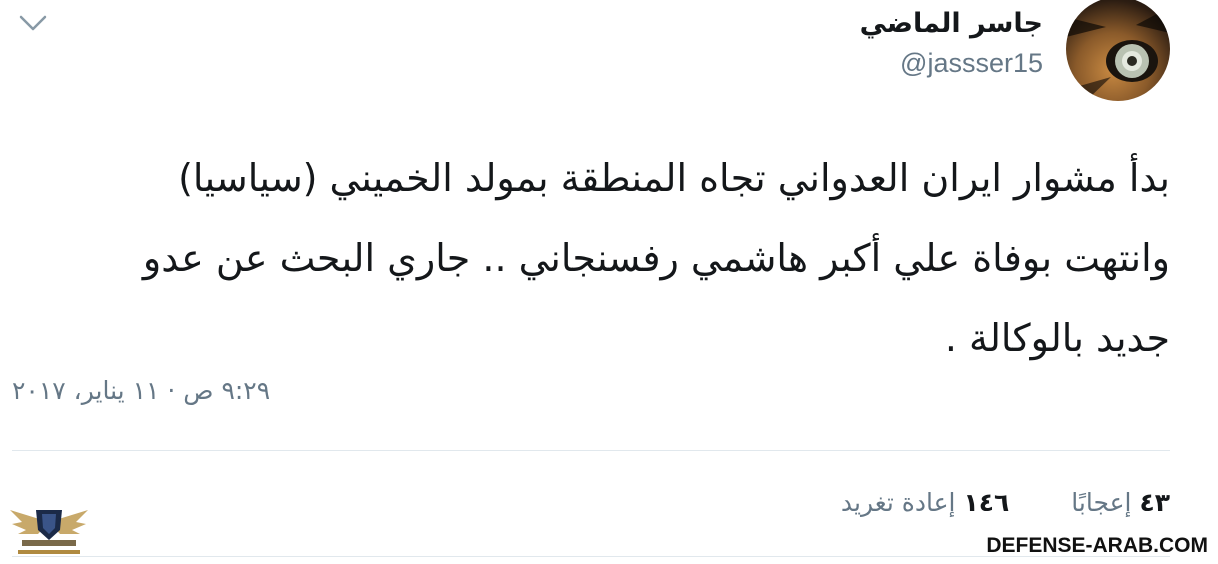  I want to click on user-handle: @jassser15, so click(971, 63).